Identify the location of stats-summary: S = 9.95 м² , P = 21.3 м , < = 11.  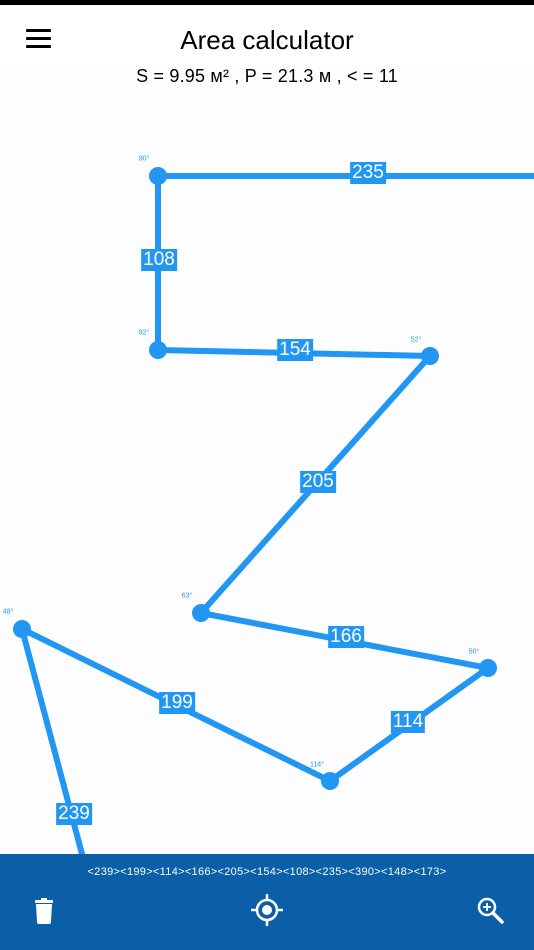
(267, 76).